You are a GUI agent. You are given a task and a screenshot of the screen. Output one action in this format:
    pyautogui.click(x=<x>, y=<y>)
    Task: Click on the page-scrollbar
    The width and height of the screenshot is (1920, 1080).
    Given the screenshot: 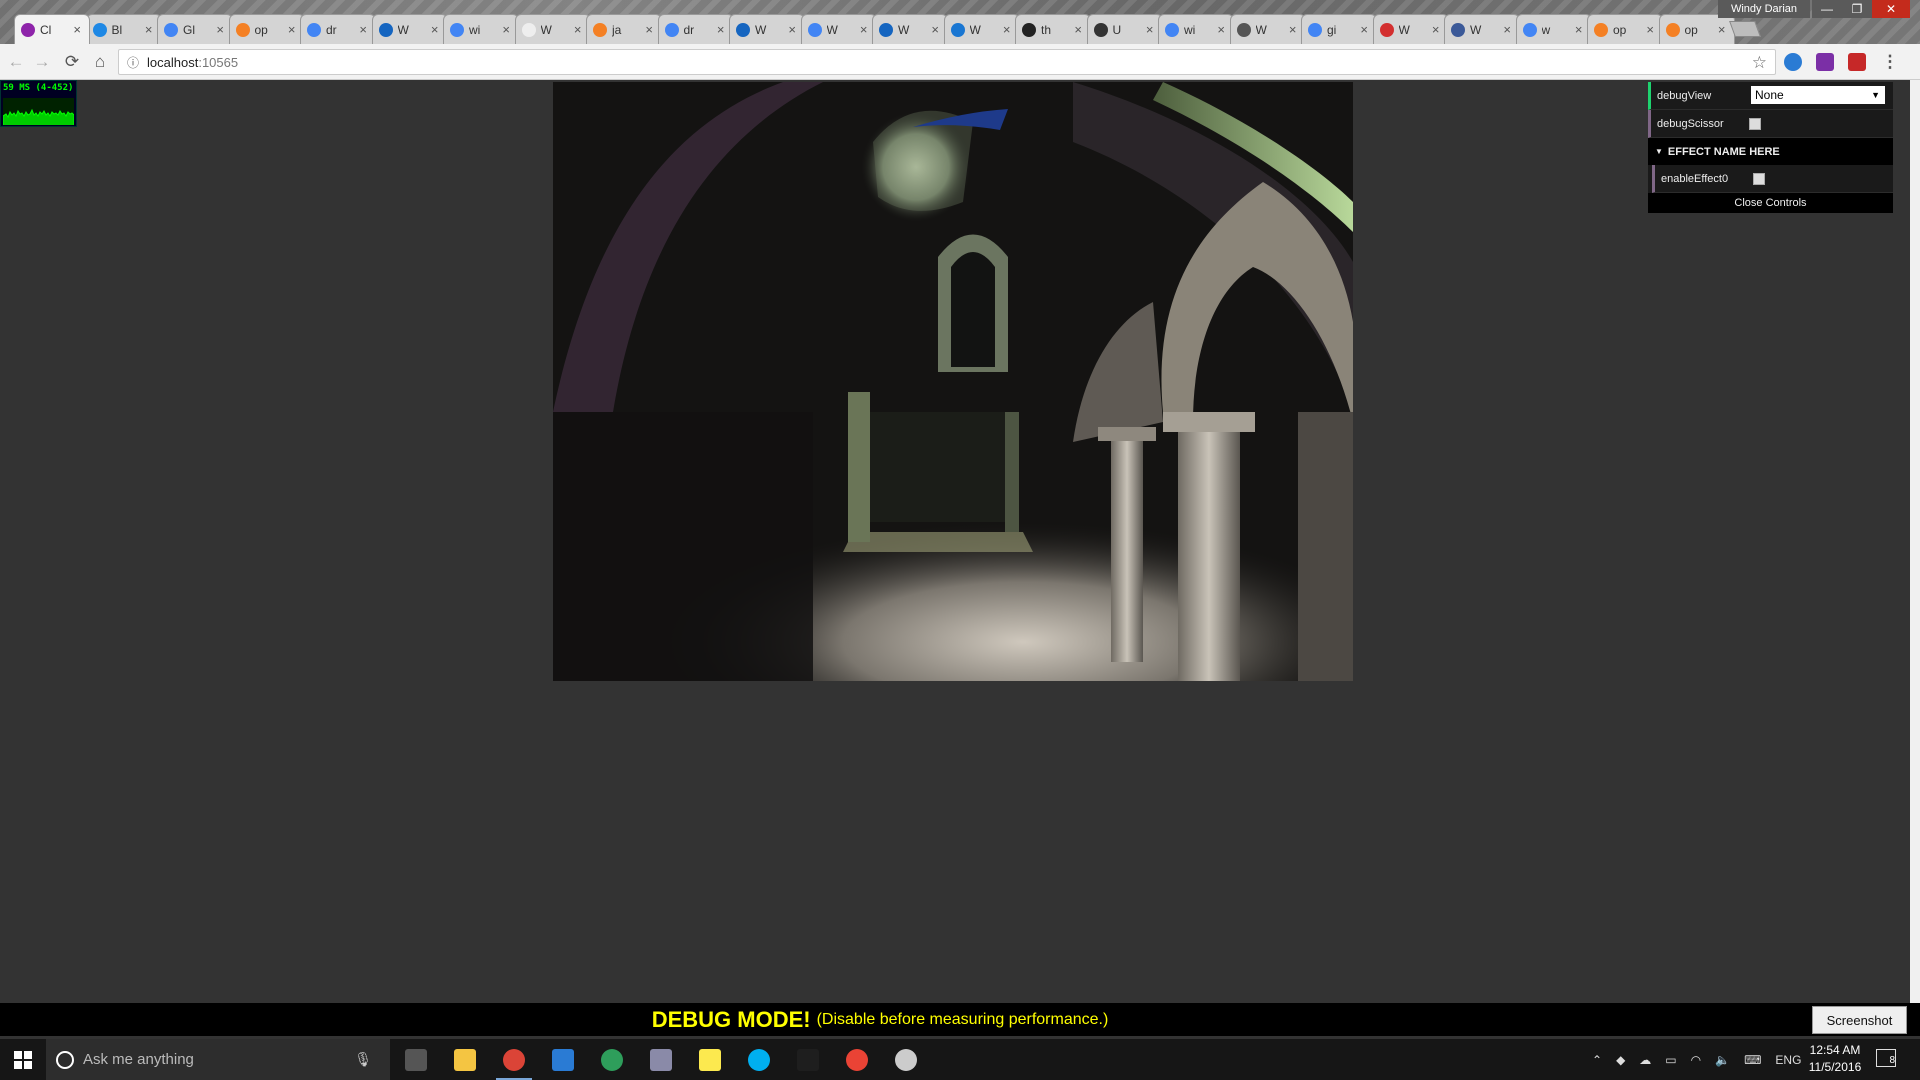 What is the action you would take?
    pyautogui.click(x=1915, y=541)
    